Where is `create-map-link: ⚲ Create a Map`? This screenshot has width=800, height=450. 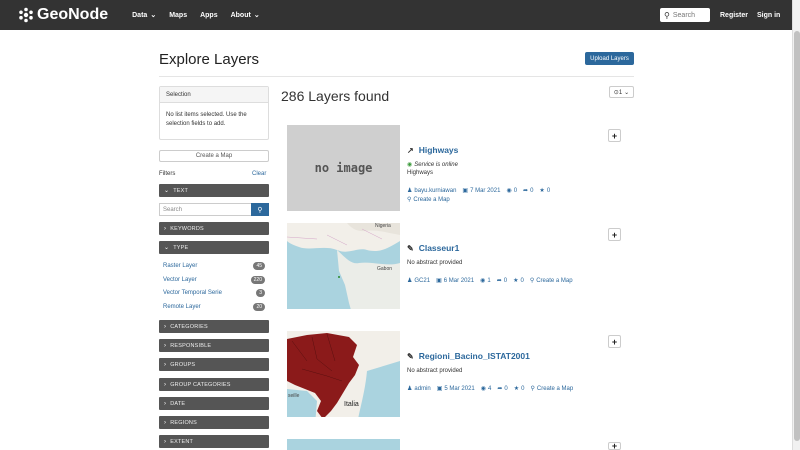
create-map-link: ⚲ Create a Map is located at coordinates (431, 200).